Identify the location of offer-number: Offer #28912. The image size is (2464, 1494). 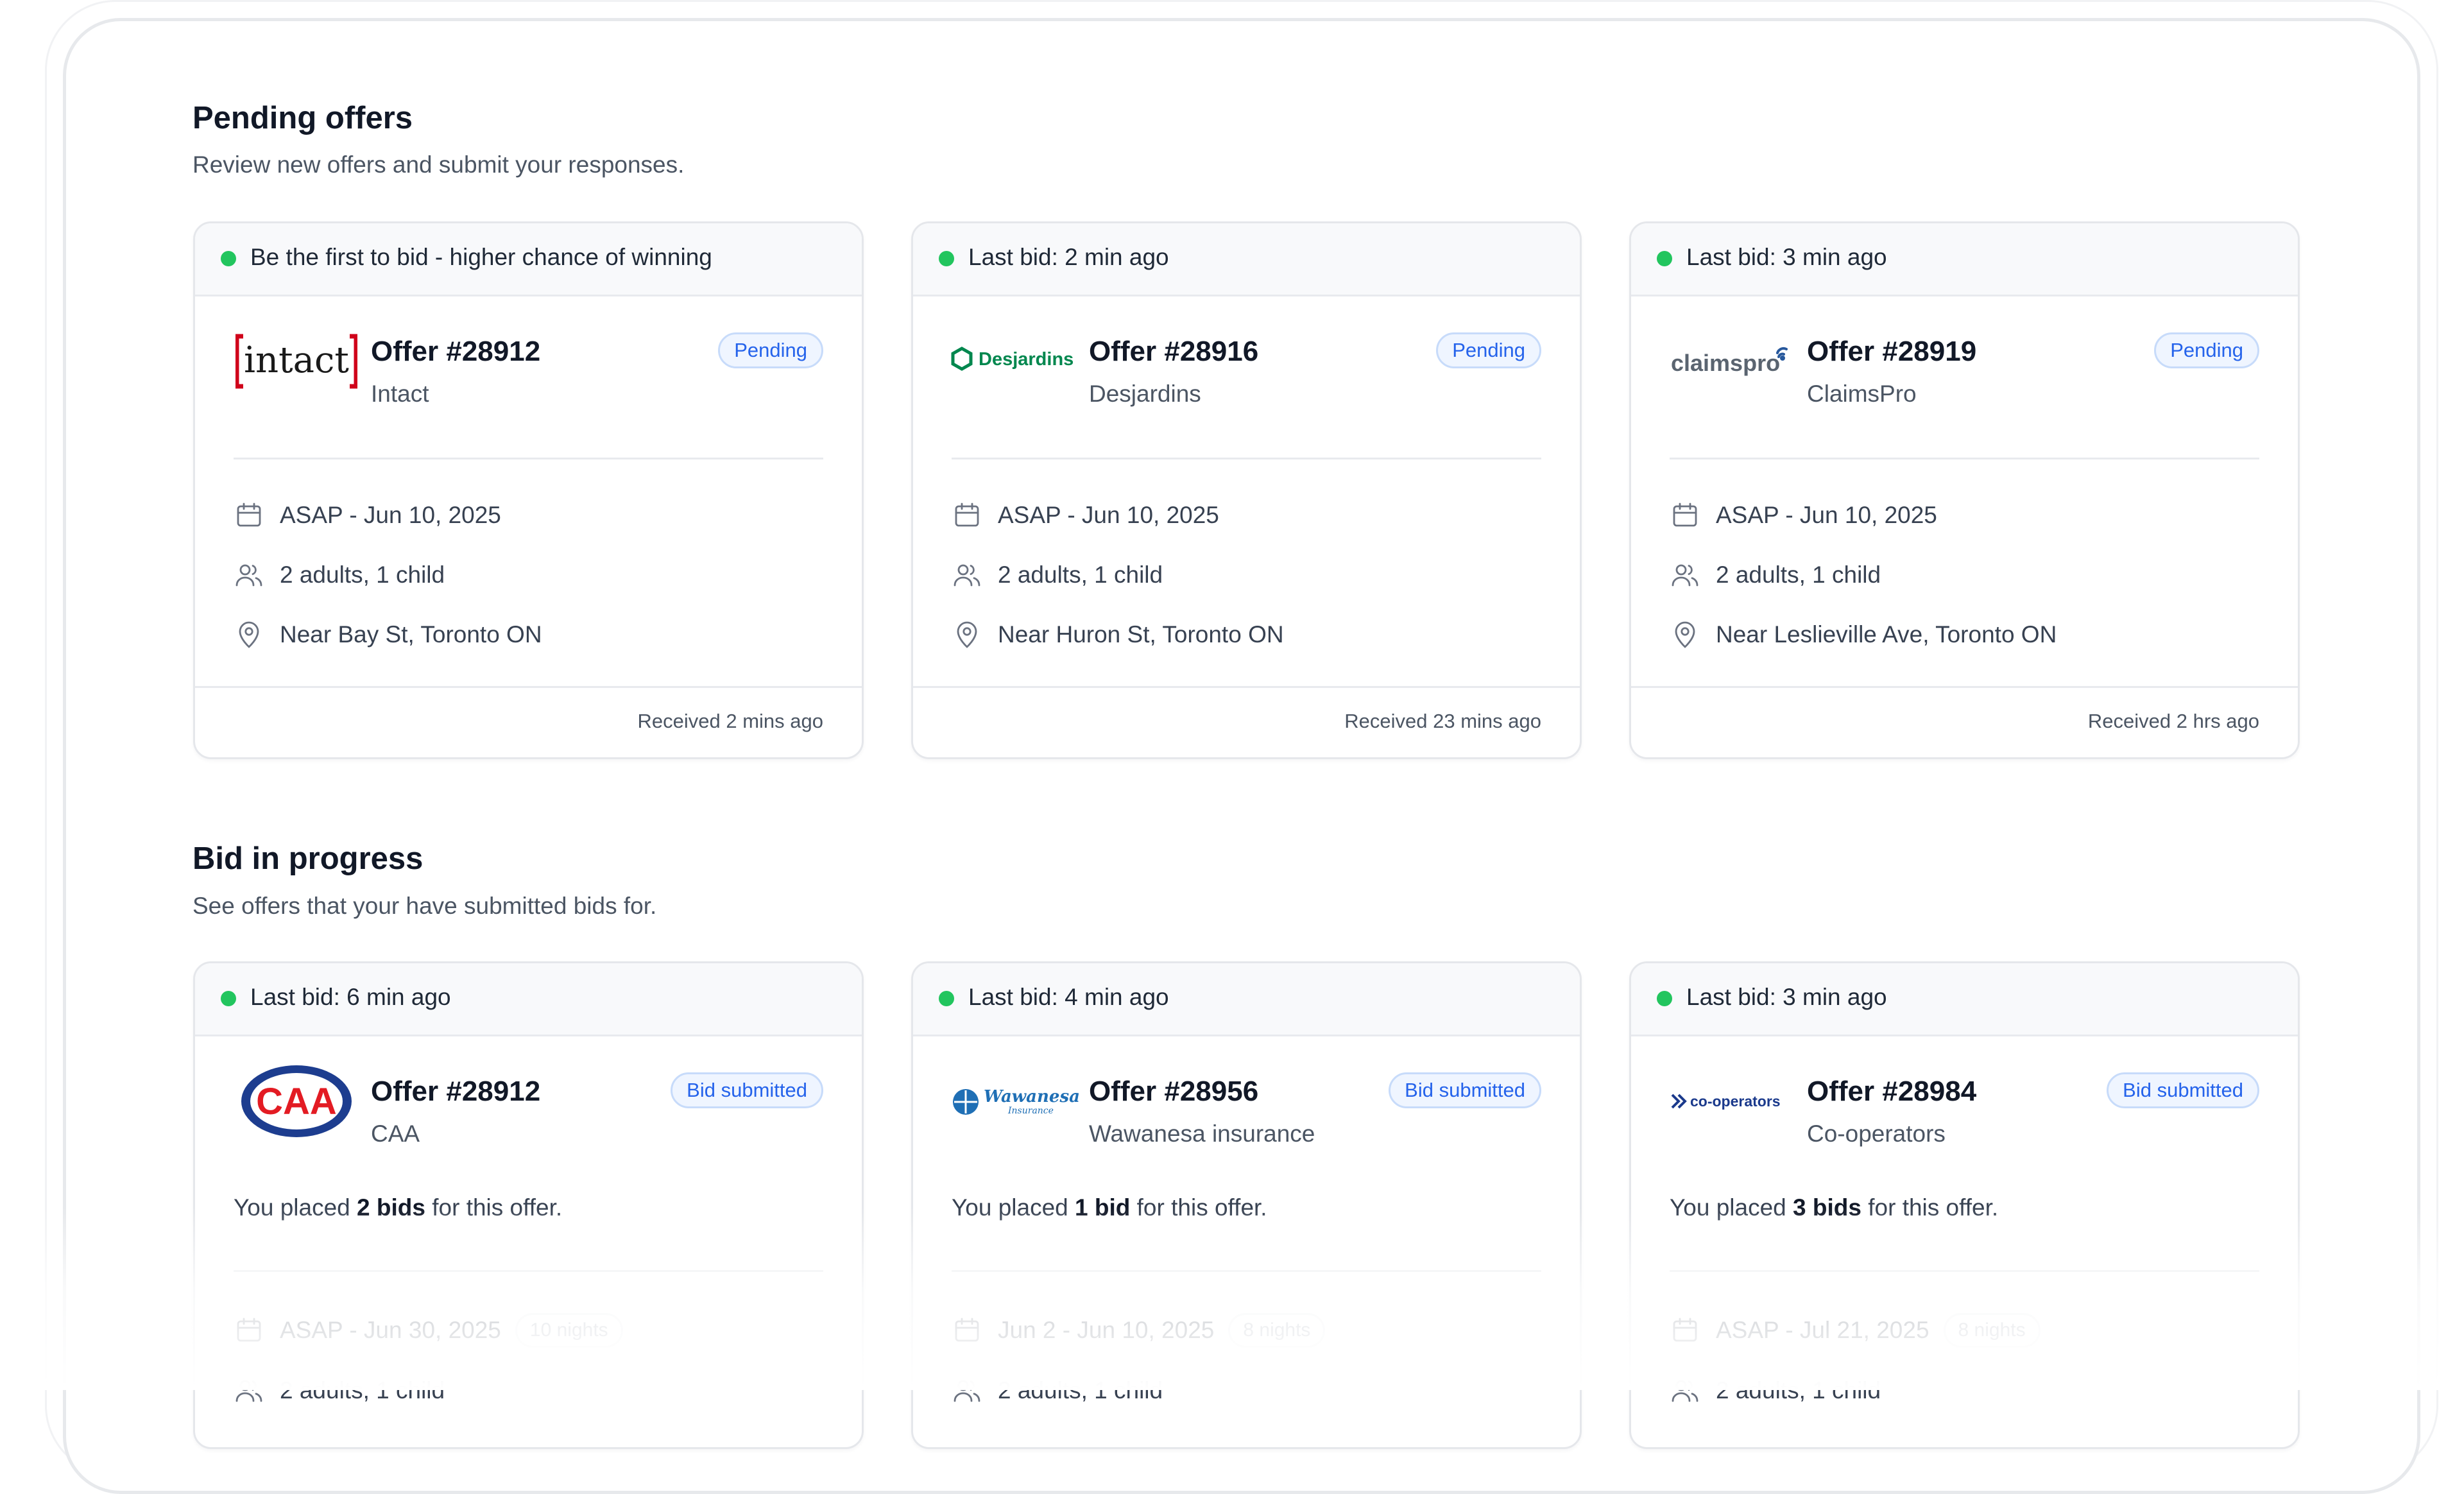
(456, 351).